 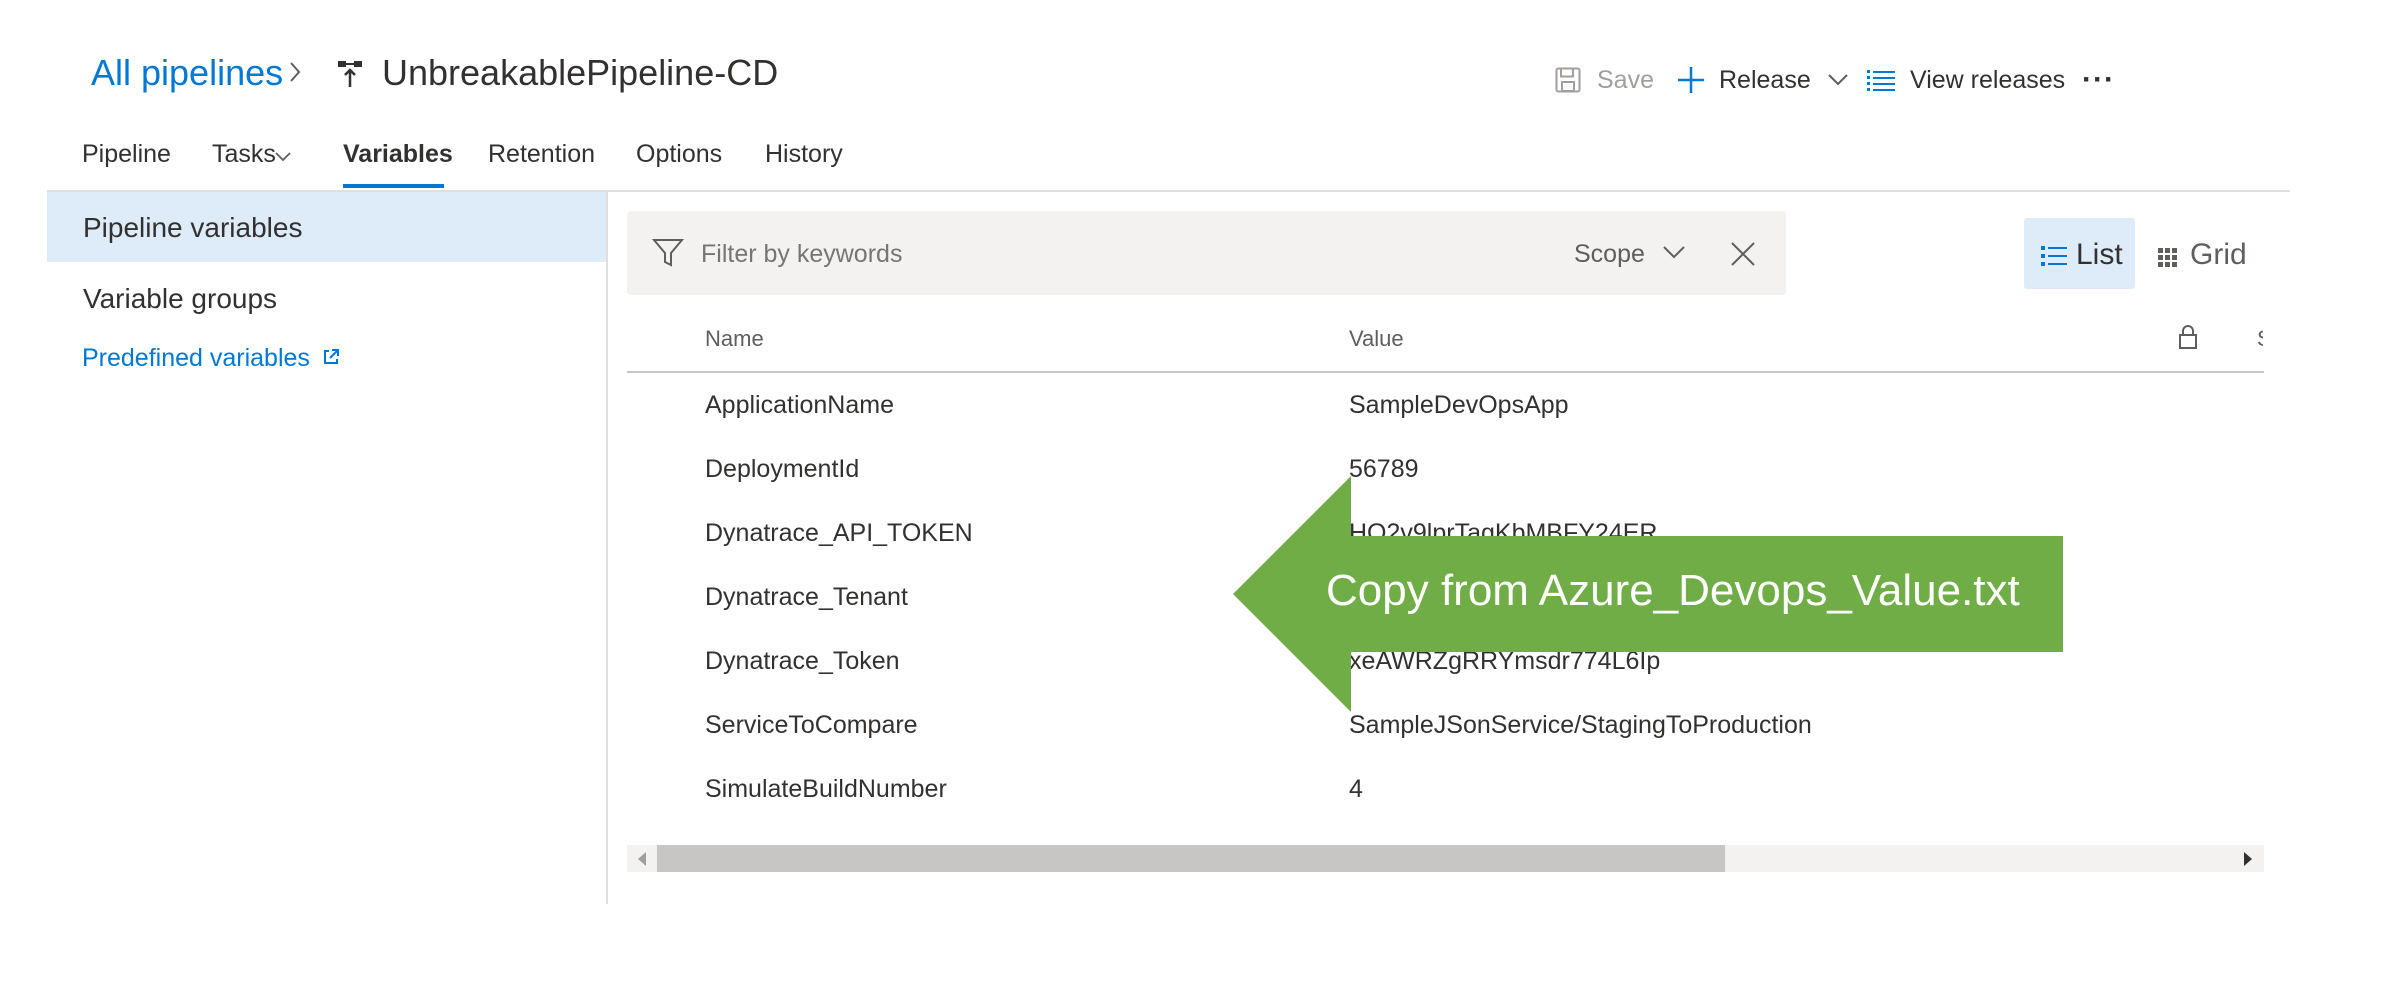 What do you see at coordinates (1743, 256) in the screenshot?
I see `close-icon` at bounding box center [1743, 256].